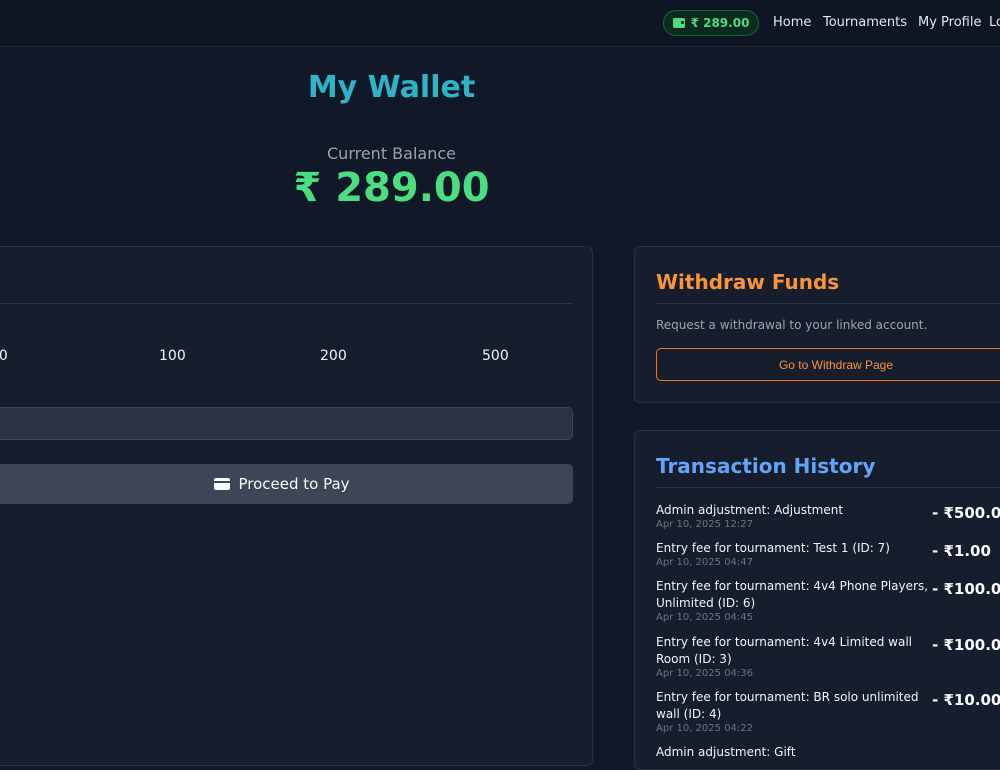 The image size is (1000, 770). I want to click on wallet-balance-badge: ₹ 289.00, so click(711, 23).